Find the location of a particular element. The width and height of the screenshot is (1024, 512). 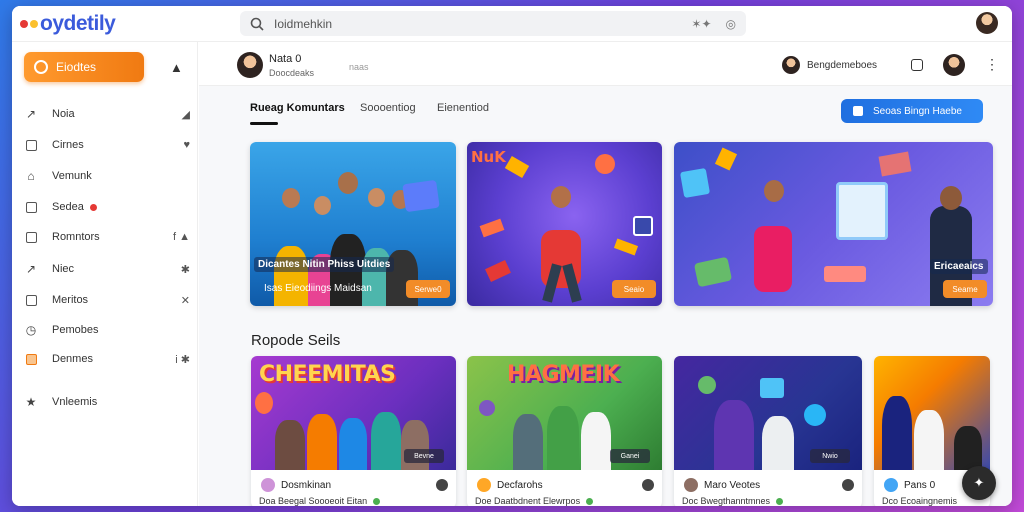

account-avatar-secondary is located at coordinates (954, 65).